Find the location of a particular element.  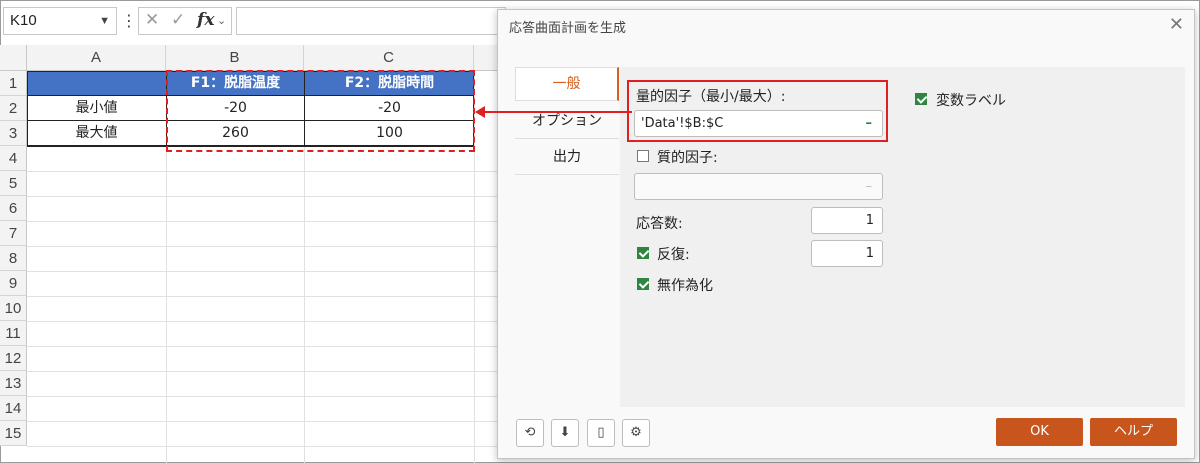

column-header-c: C is located at coordinates (389, 58).